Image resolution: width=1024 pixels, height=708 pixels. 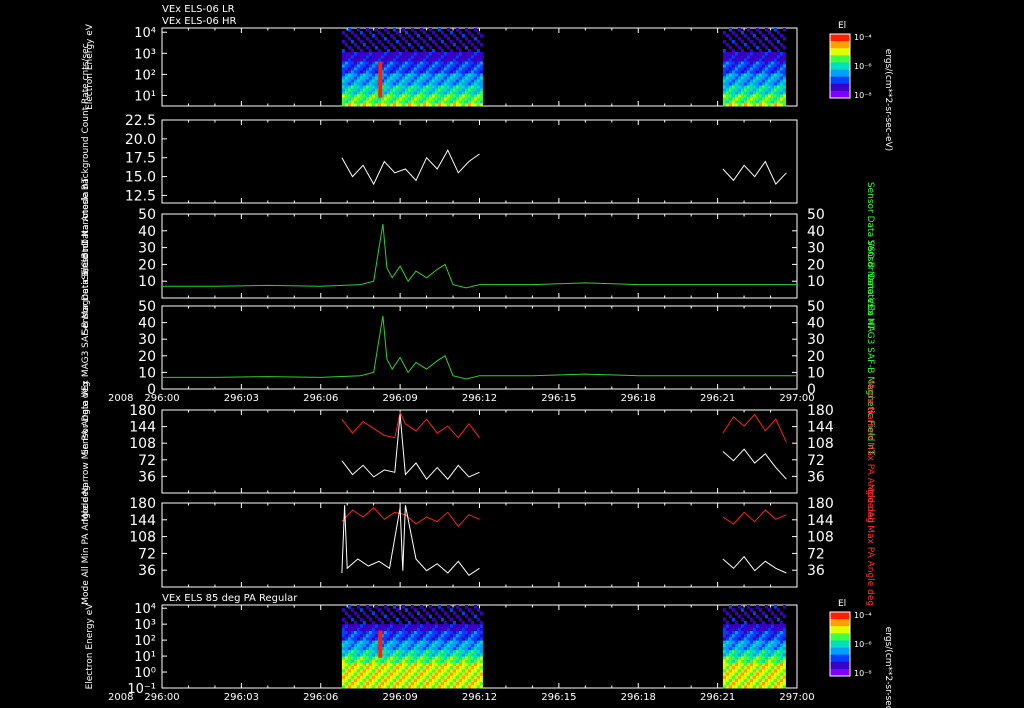 What do you see at coordinates (147, 282) in the screenshot?
I see `ytick-label-bmag_vso: 10` at bounding box center [147, 282].